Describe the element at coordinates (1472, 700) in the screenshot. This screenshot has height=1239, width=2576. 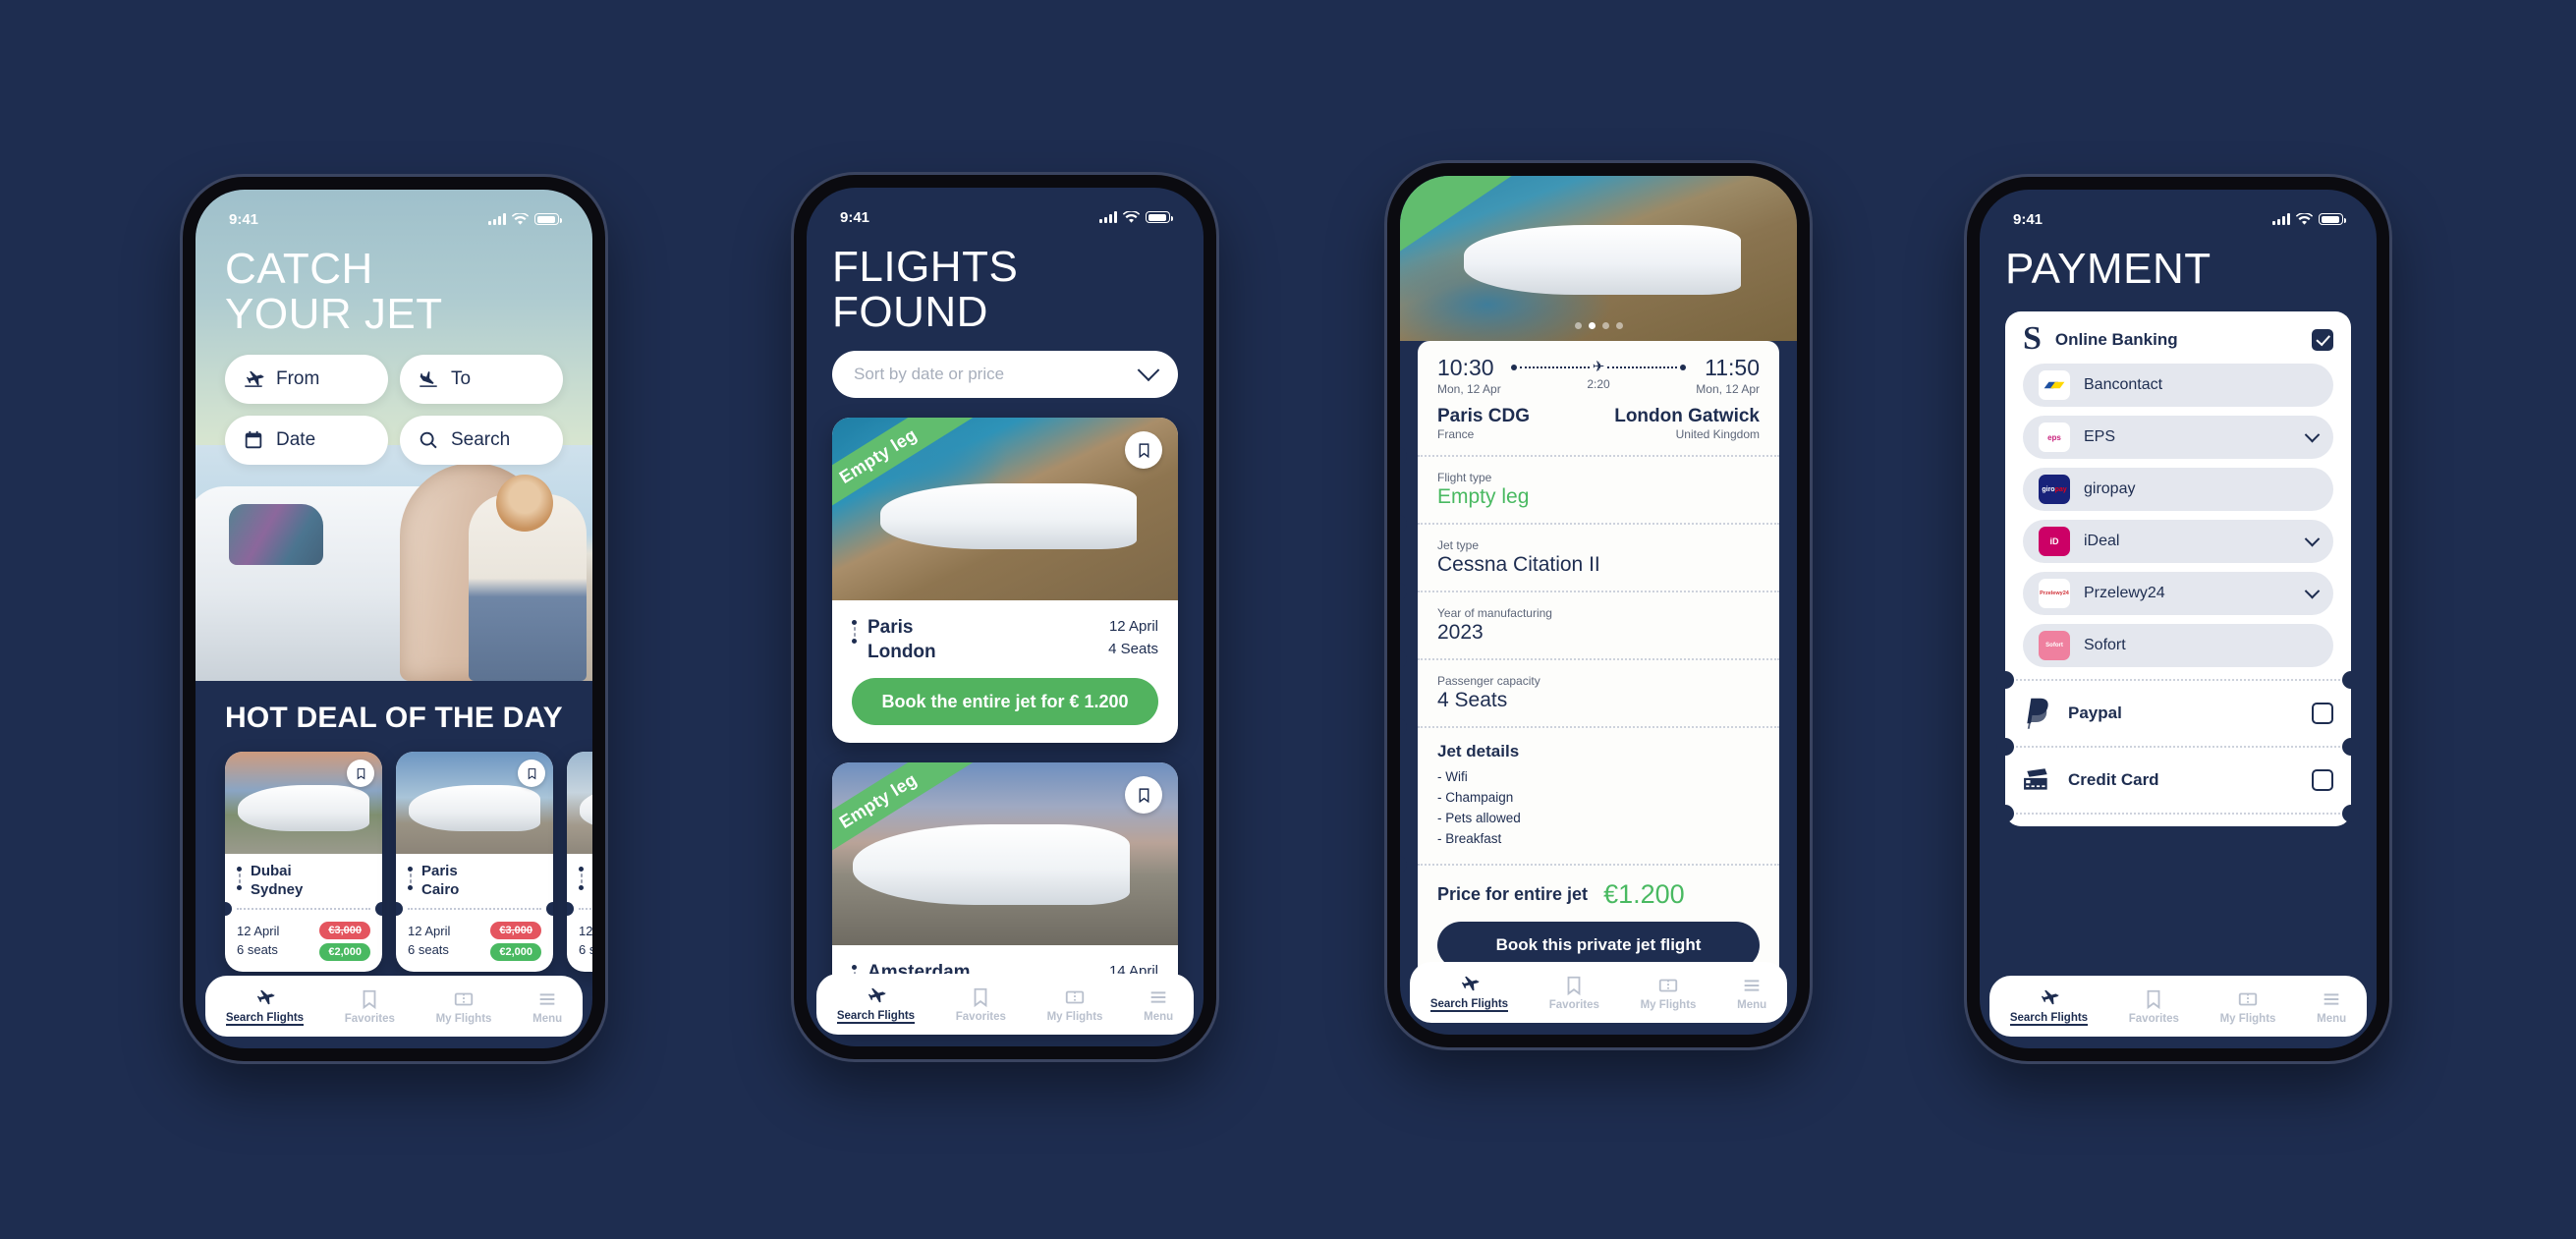
I see `capacity-value: 4 Seats` at that location.